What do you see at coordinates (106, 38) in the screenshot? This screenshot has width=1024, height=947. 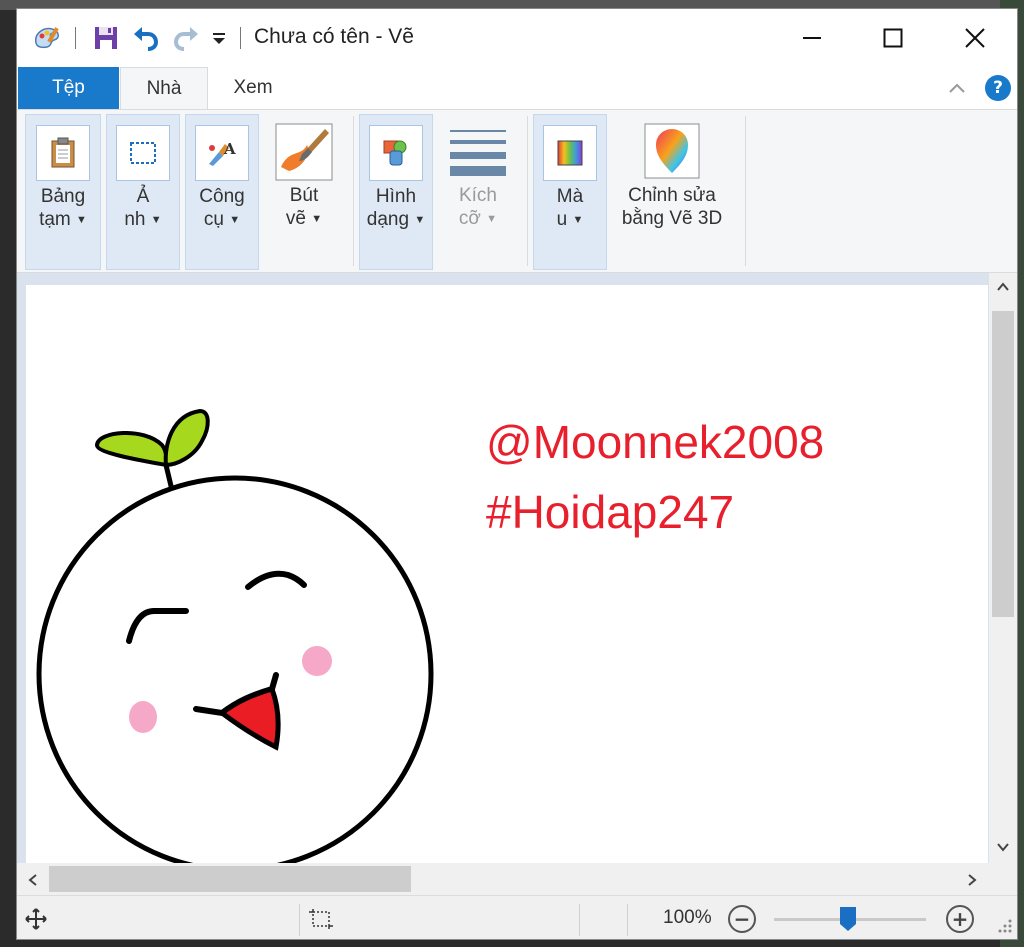 I see `save-icon` at bounding box center [106, 38].